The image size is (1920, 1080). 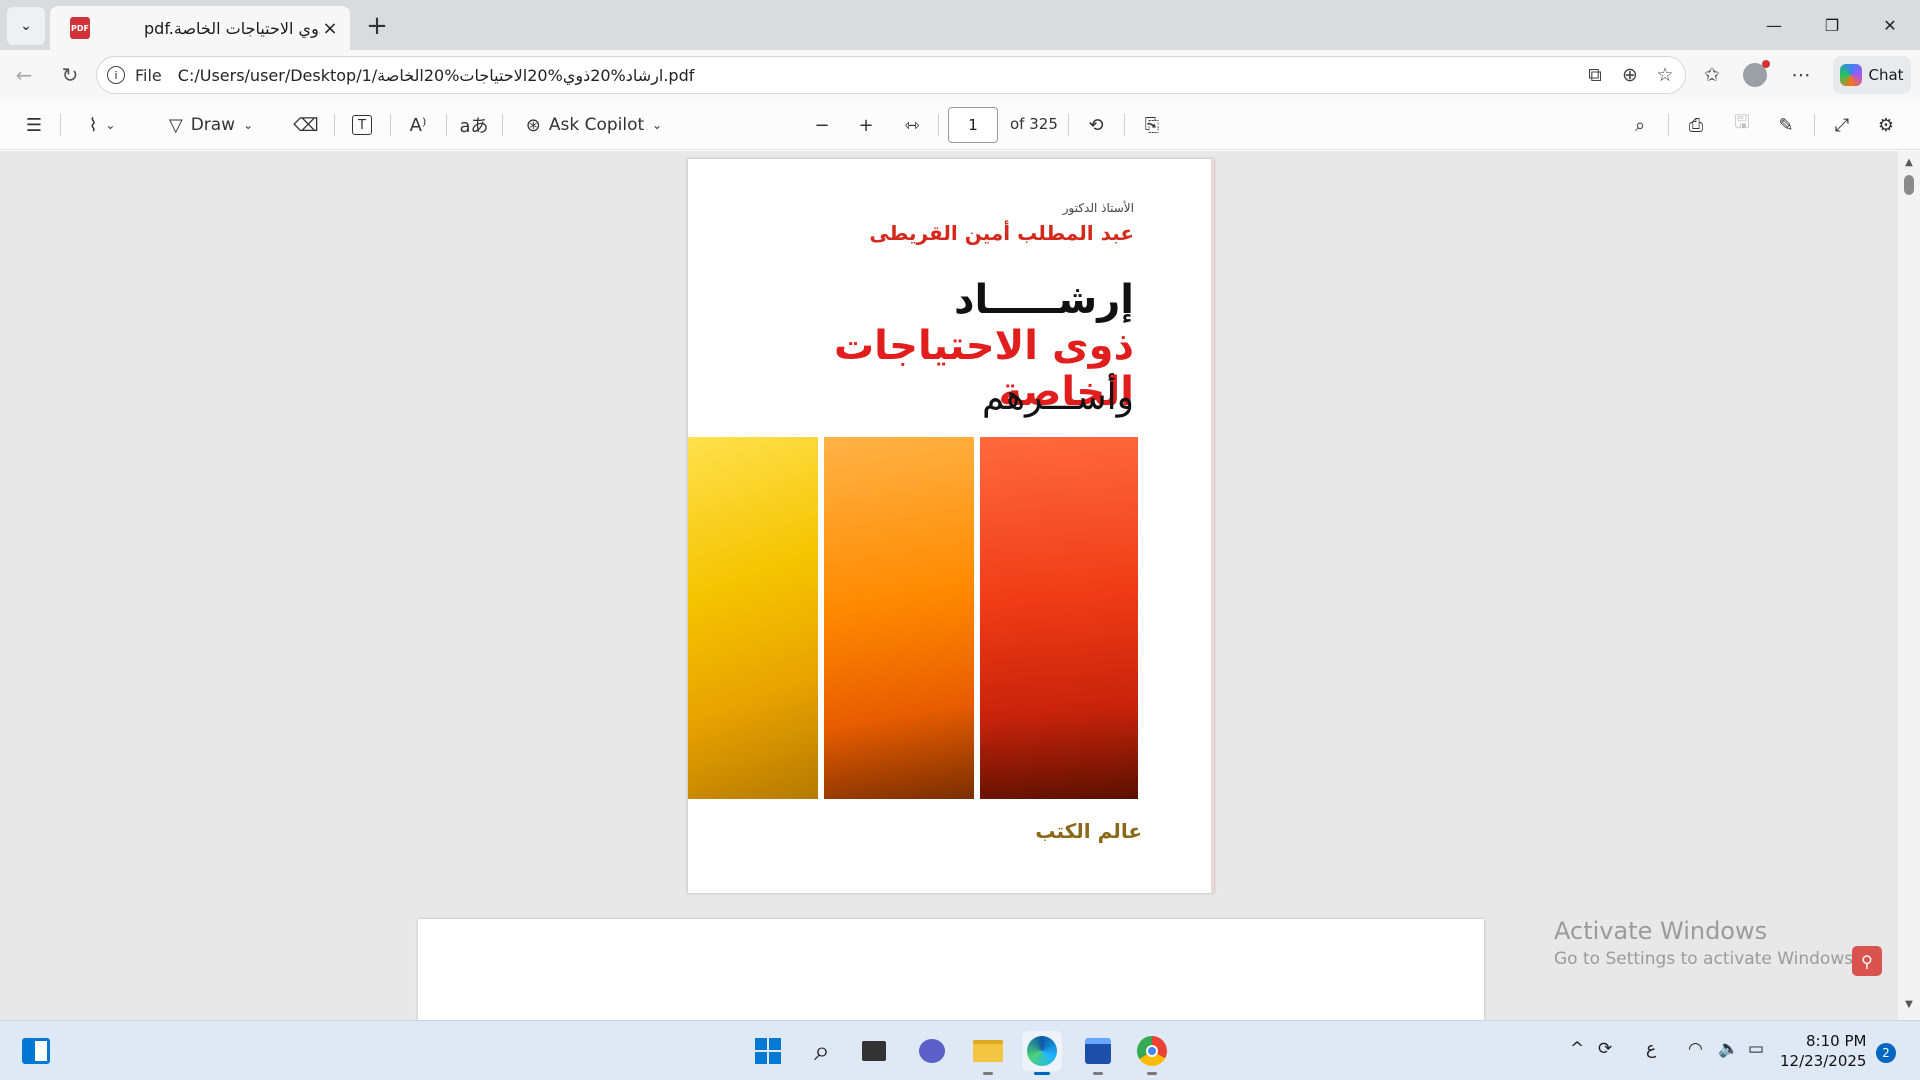 I want to click on minimize-button: —, so click(x=1774, y=25).